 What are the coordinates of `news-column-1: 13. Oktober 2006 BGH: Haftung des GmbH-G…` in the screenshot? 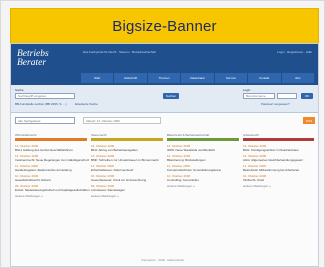 It's located at (52, 171).